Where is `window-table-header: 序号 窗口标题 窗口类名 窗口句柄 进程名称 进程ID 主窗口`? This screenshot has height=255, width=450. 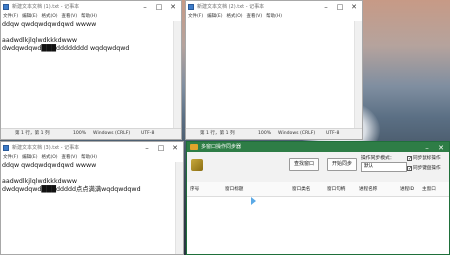 window-table-header: 序号 窗口标题 窗口类名 窗口句柄 进程名称 进程ID 主窗口 is located at coordinates (318, 189).